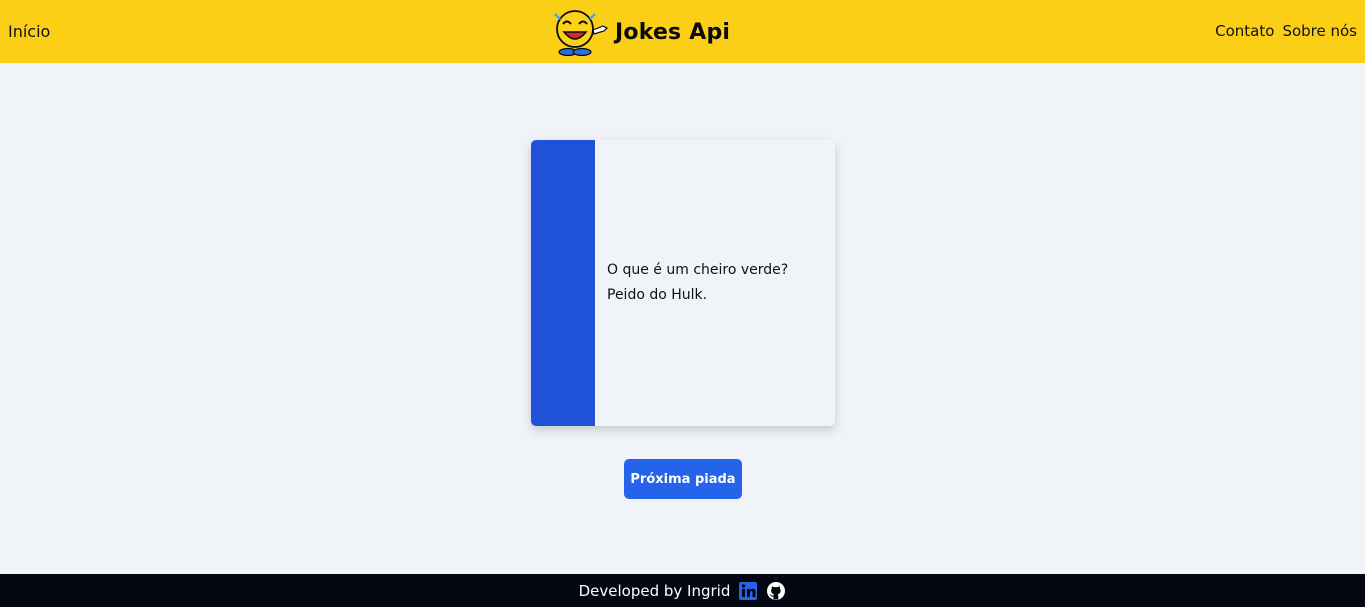 The width and height of the screenshot is (1365, 607). What do you see at coordinates (1244, 31) in the screenshot?
I see `nav-link-contact: Contato` at bounding box center [1244, 31].